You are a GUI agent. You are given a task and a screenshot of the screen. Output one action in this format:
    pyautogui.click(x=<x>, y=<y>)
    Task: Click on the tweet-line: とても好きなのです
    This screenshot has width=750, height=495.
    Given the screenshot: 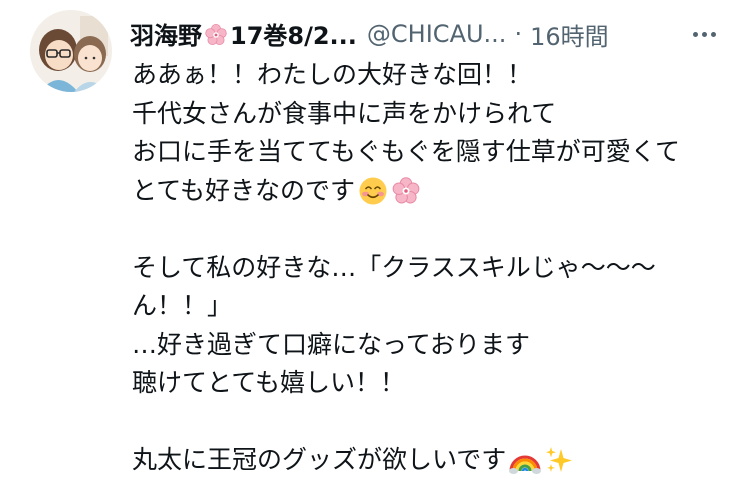 What is the action you would take?
    pyautogui.click(x=432, y=191)
    